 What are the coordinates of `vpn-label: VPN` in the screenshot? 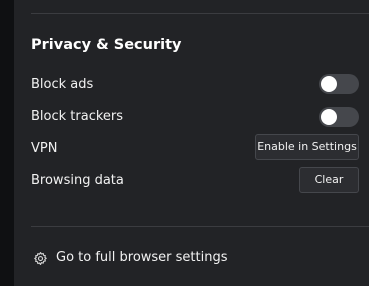 It's located at (44, 148).